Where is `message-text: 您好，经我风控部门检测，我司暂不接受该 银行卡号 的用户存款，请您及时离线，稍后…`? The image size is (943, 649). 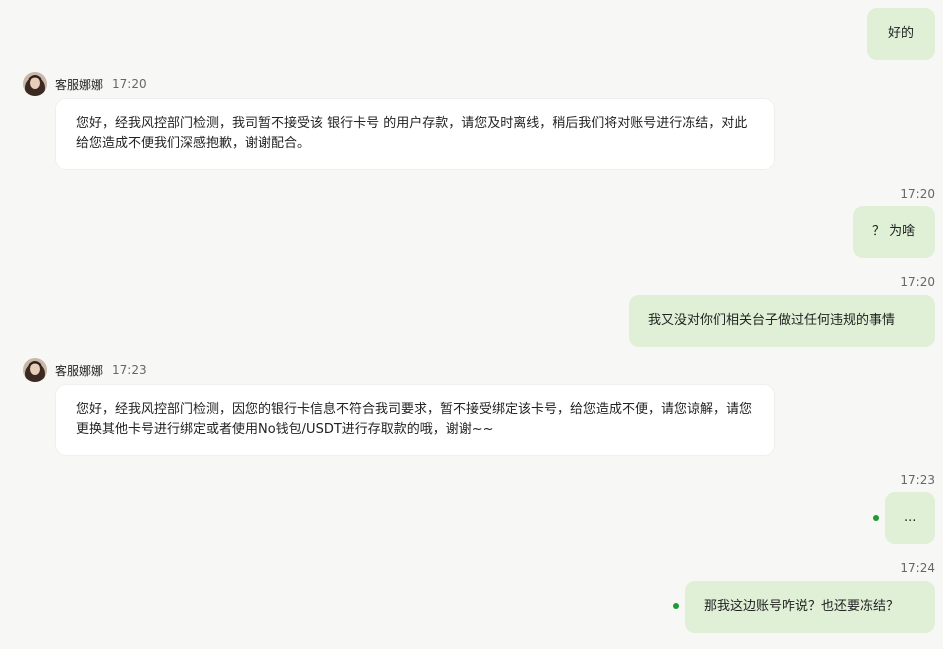 message-text: 您好，经我风控部门检测，我司暂不接受该 银行卡号 的用户存款，请您及时离线，稍后… is located at coordinates (412, 133).